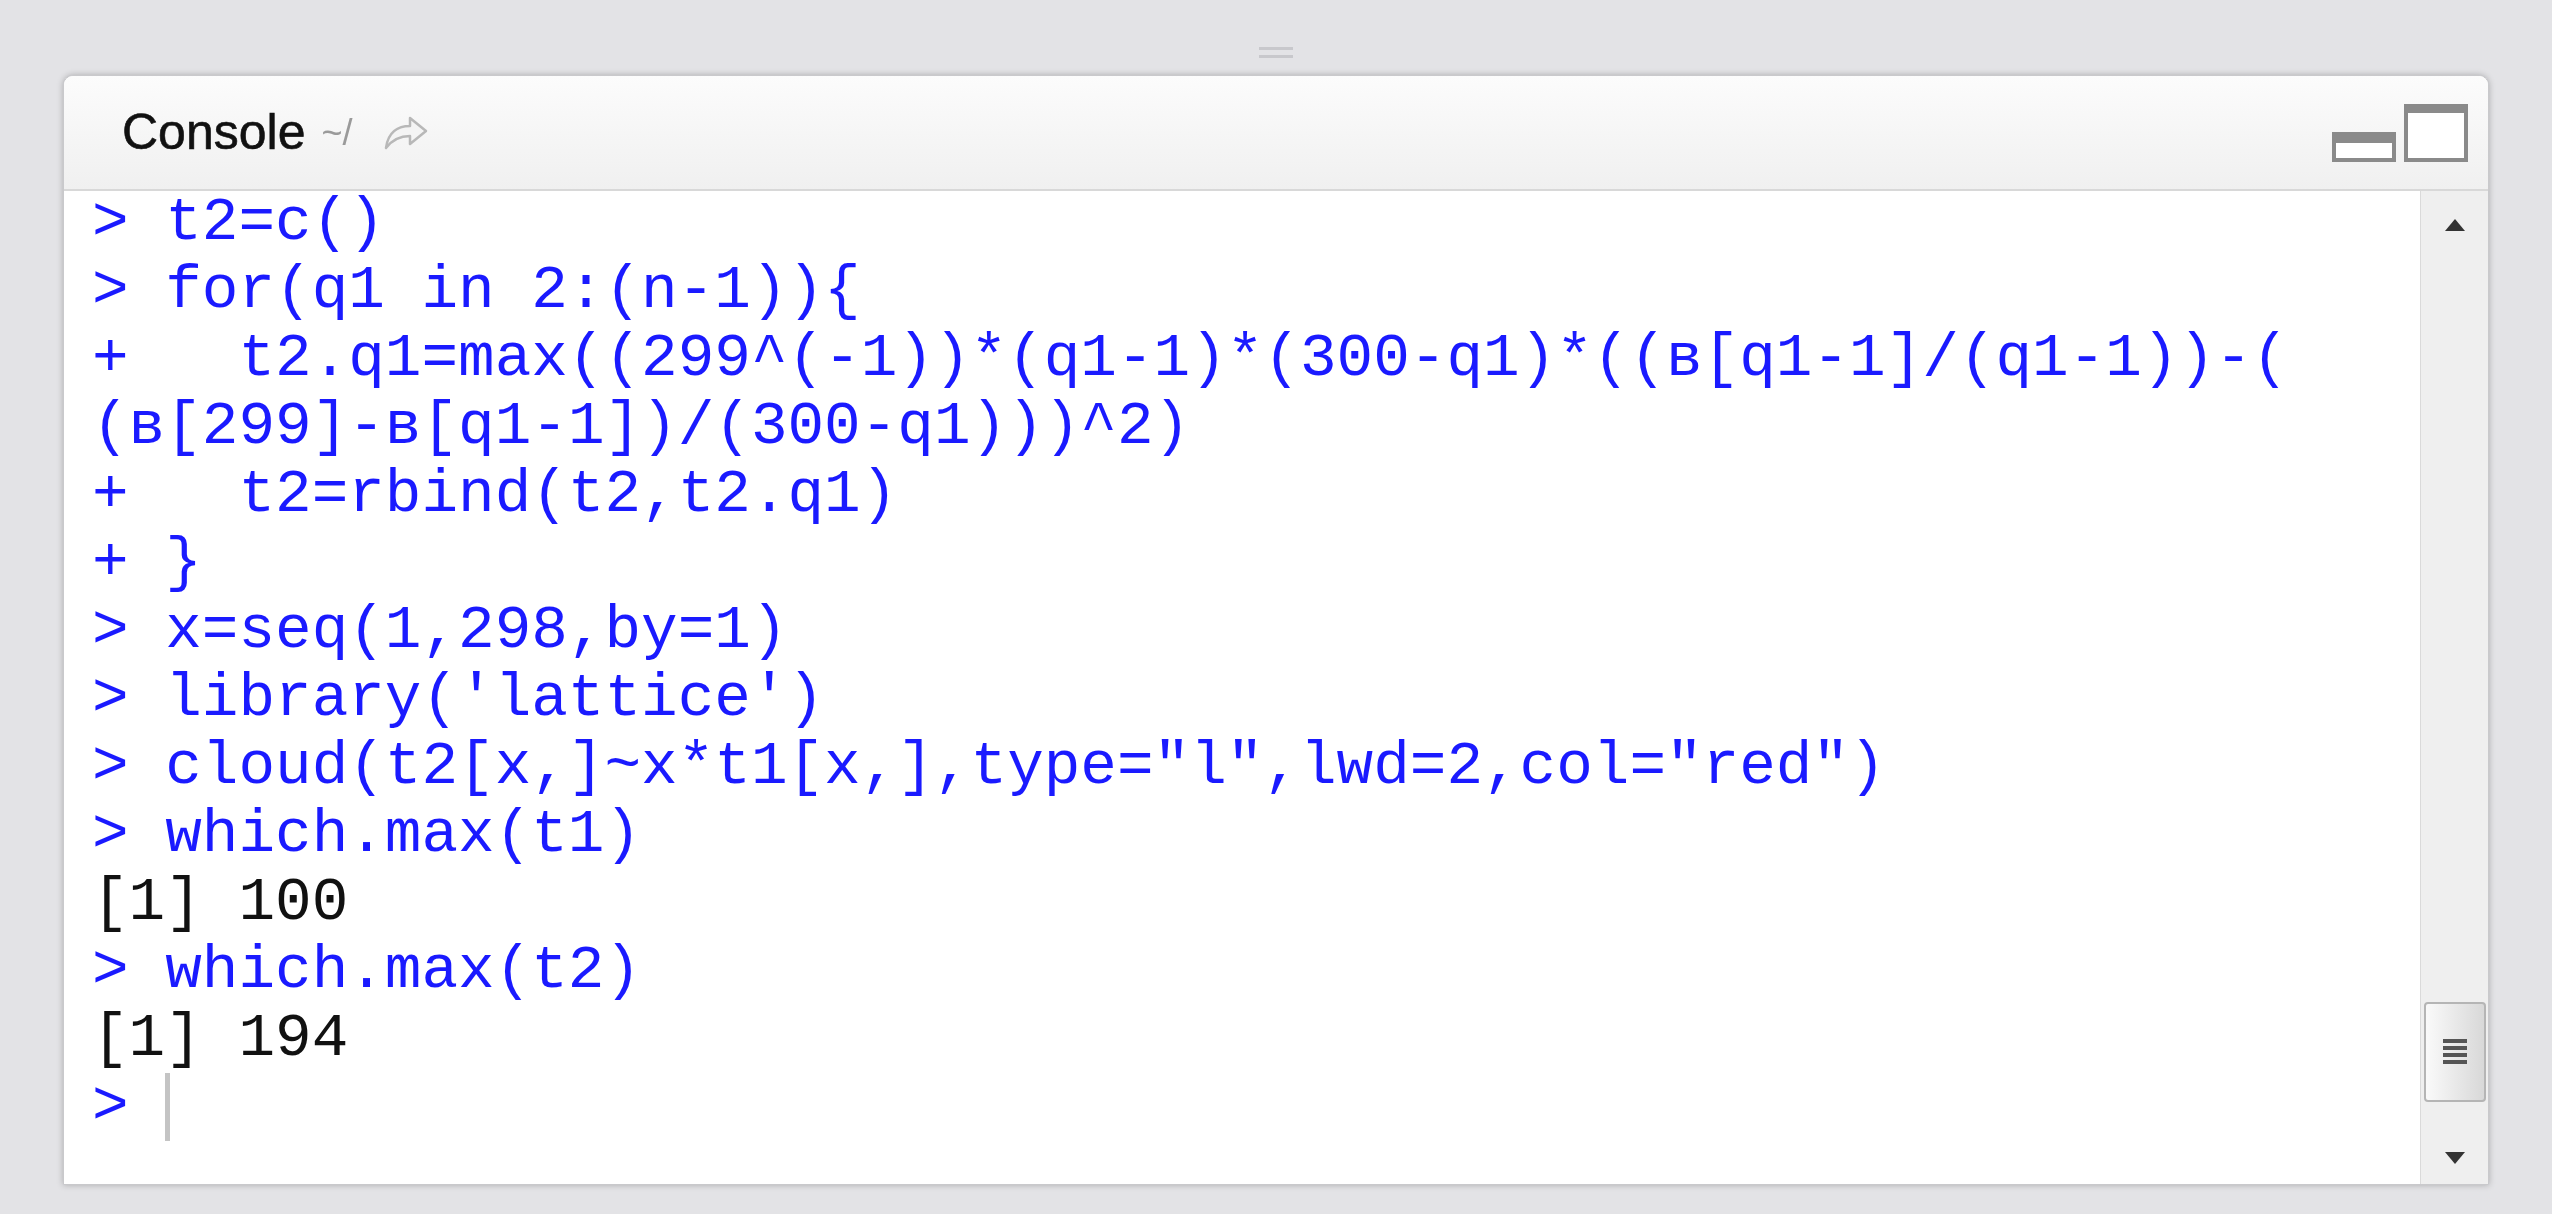 The image size is (2552, 1214). I want to click on grip-icon, so click(2454, 1052).